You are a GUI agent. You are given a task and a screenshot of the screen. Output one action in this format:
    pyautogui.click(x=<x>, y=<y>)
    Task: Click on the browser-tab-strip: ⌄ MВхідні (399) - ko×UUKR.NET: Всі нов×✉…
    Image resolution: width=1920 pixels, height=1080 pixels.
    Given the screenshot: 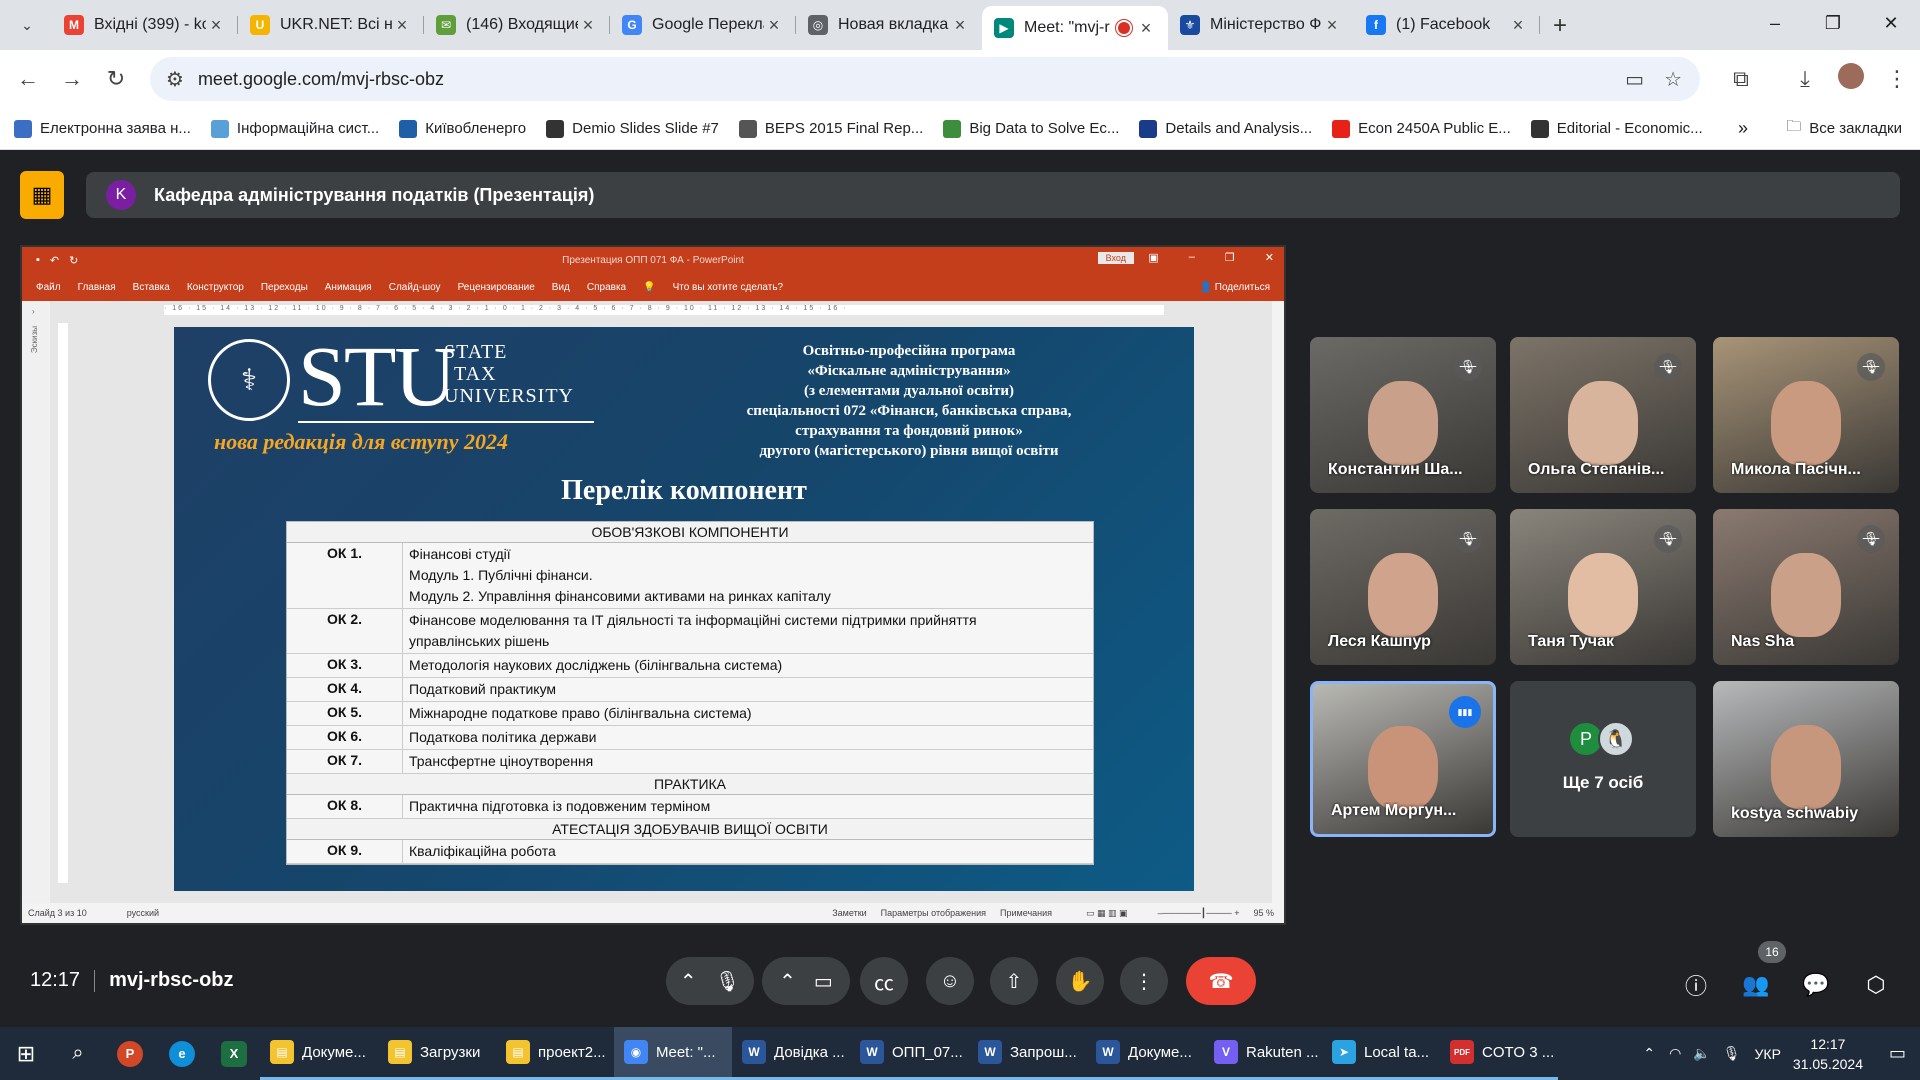 What is the action you would take?
    pyautogui.click(x=960, y=25)
    